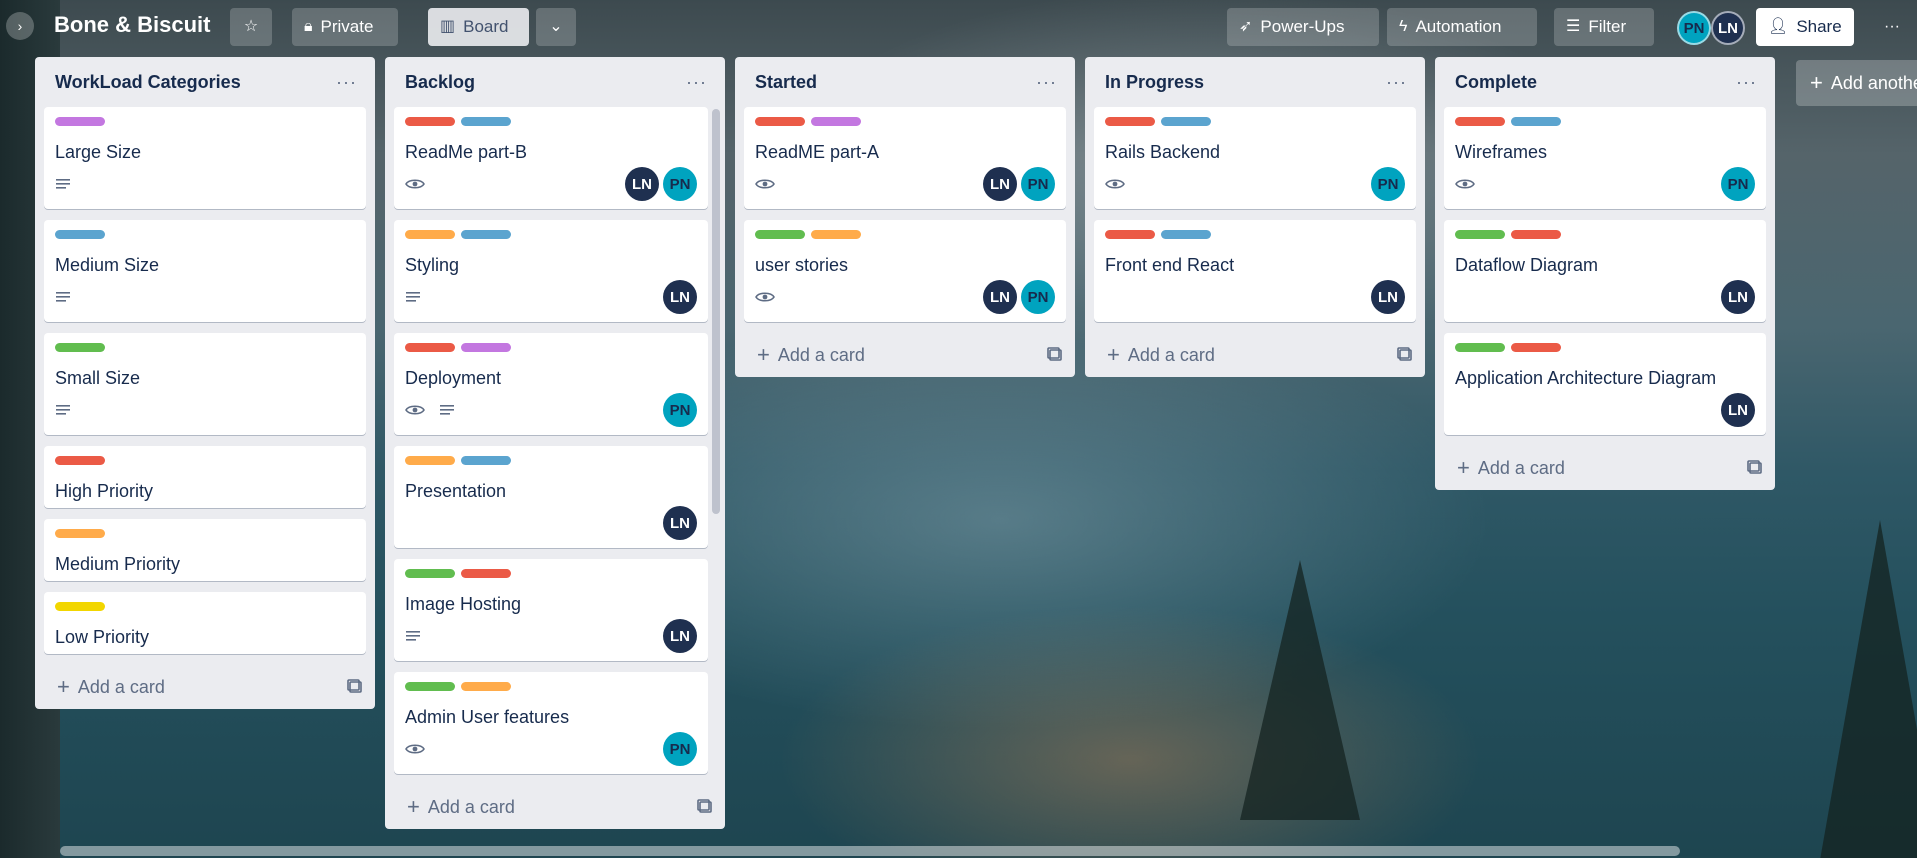 This screenshot has width=1917, height=858. What do you see at coordinates (1605, 158) in the screenshot?
I see `card: Wireframes PN` at bounding box center [1605, 158].